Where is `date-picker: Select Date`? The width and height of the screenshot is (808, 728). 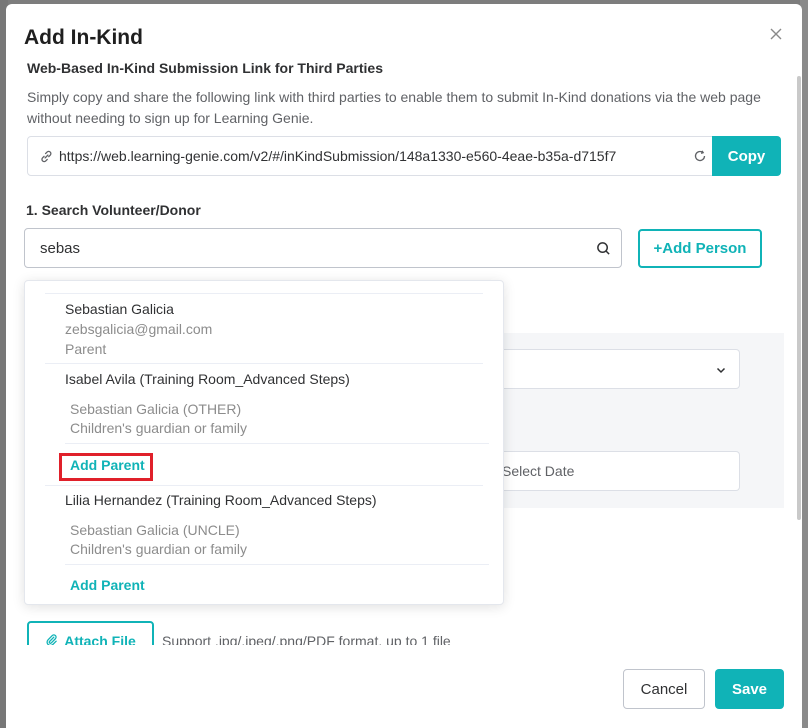
date-picker: Select Date is located at coordinates (613, 471).